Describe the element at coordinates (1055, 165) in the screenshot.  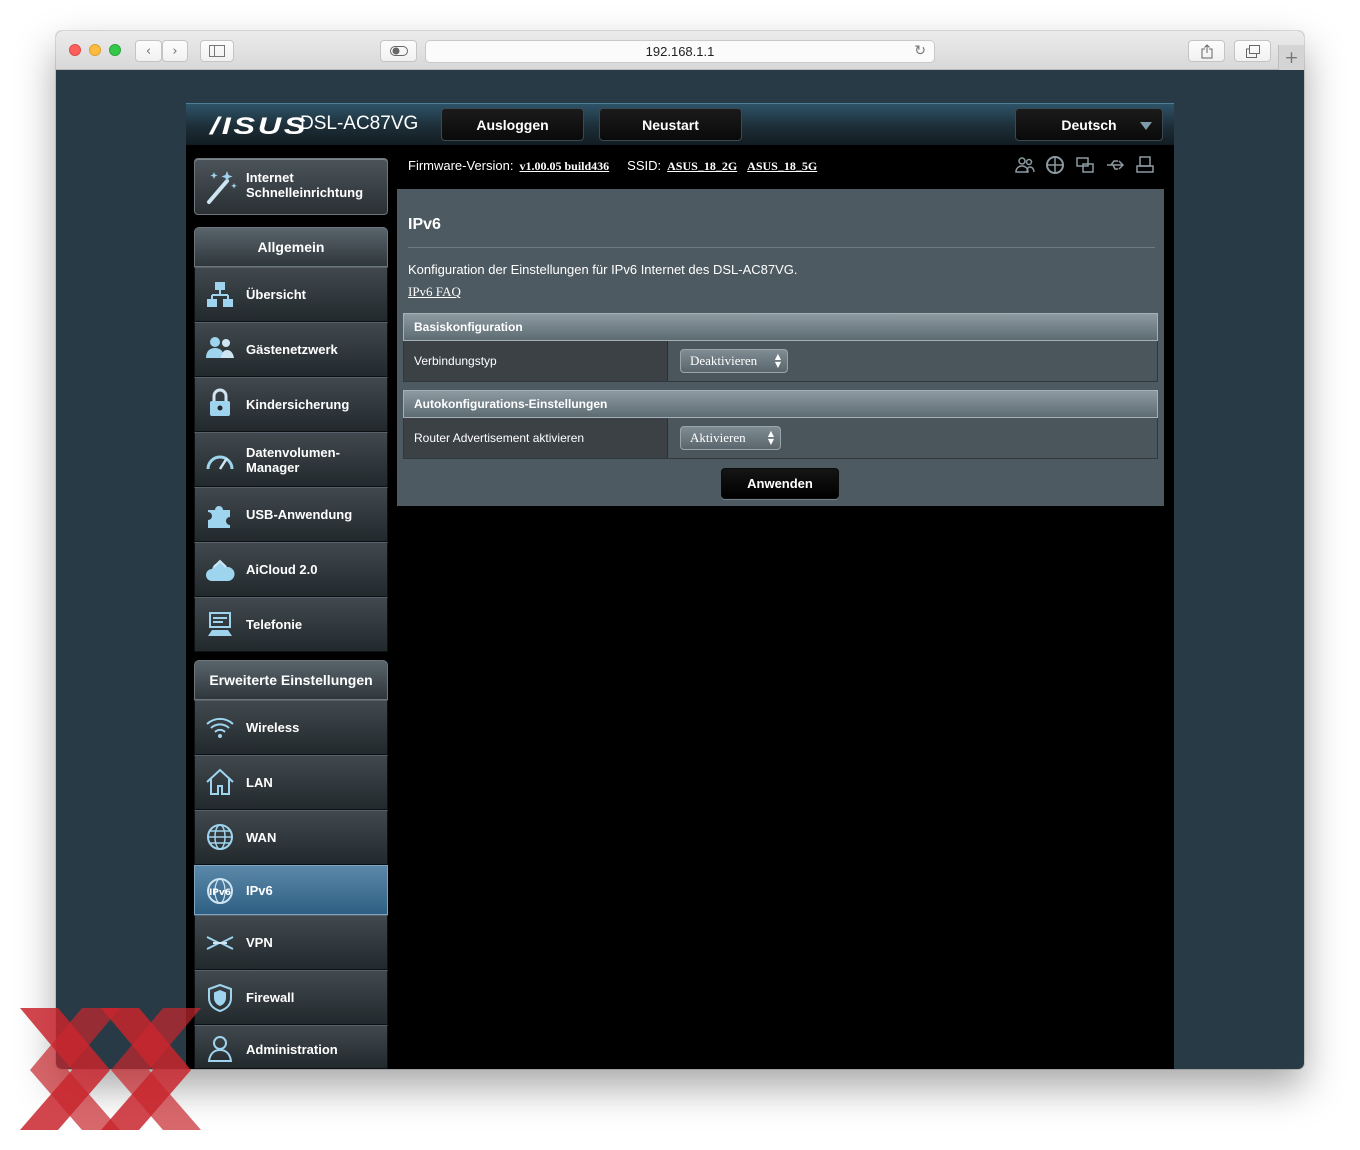
I see `internet-icon` at that location.